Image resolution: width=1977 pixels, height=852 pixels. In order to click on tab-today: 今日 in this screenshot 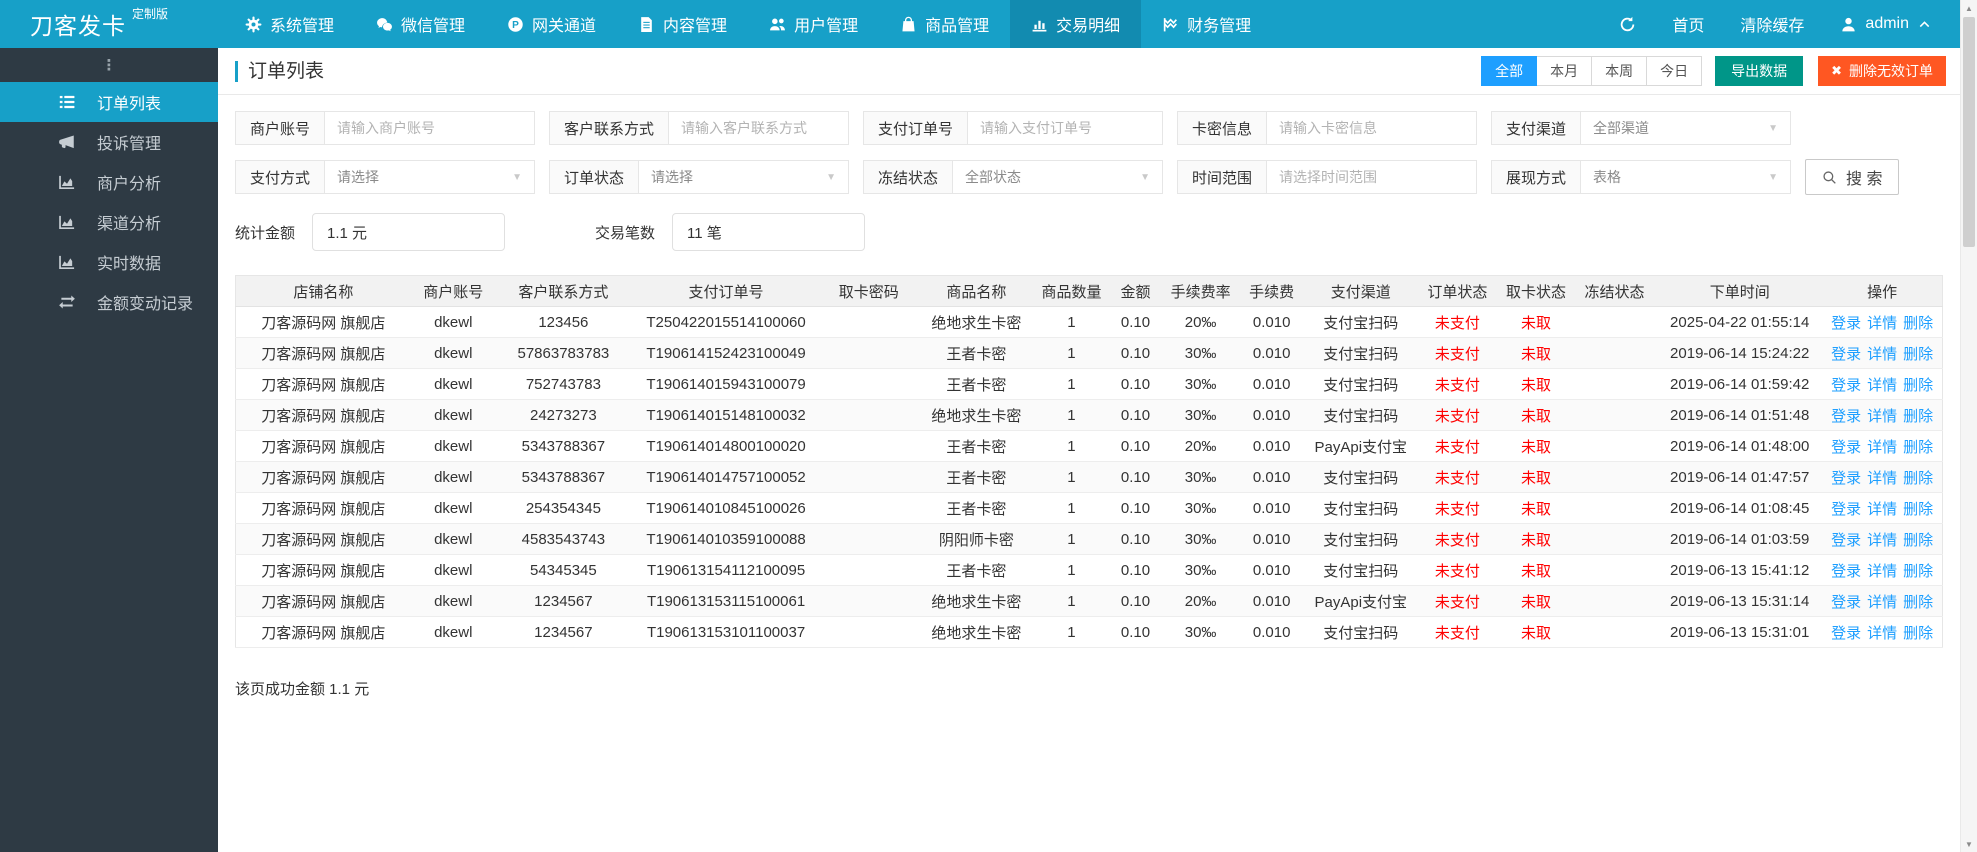, I will do `click(1674, 71)`.